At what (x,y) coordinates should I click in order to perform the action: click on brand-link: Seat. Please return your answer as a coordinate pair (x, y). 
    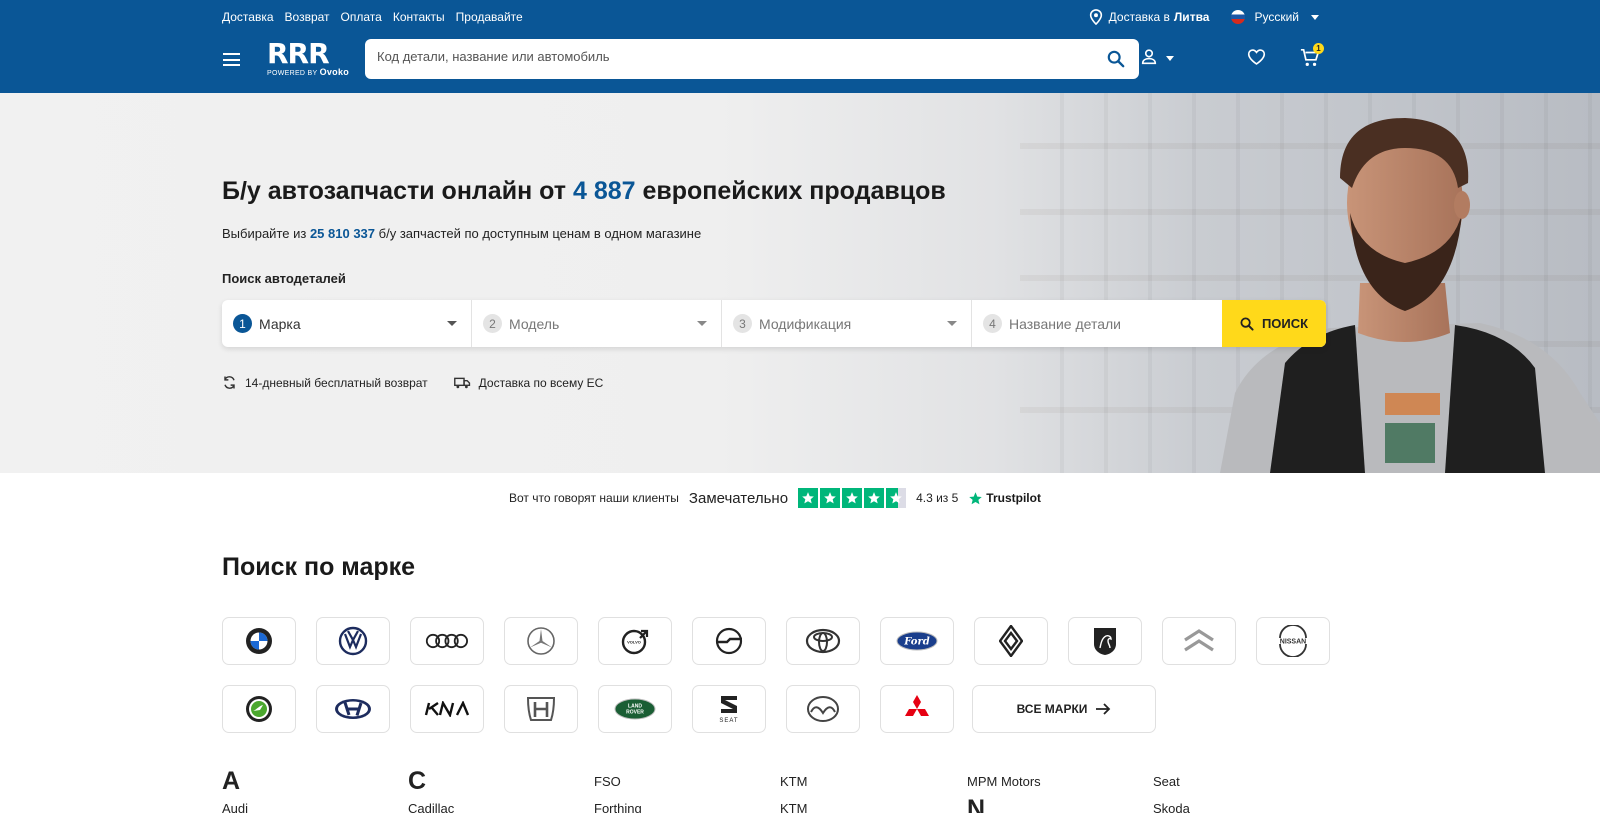
    Looking at the image, I should click on (1171, 781).